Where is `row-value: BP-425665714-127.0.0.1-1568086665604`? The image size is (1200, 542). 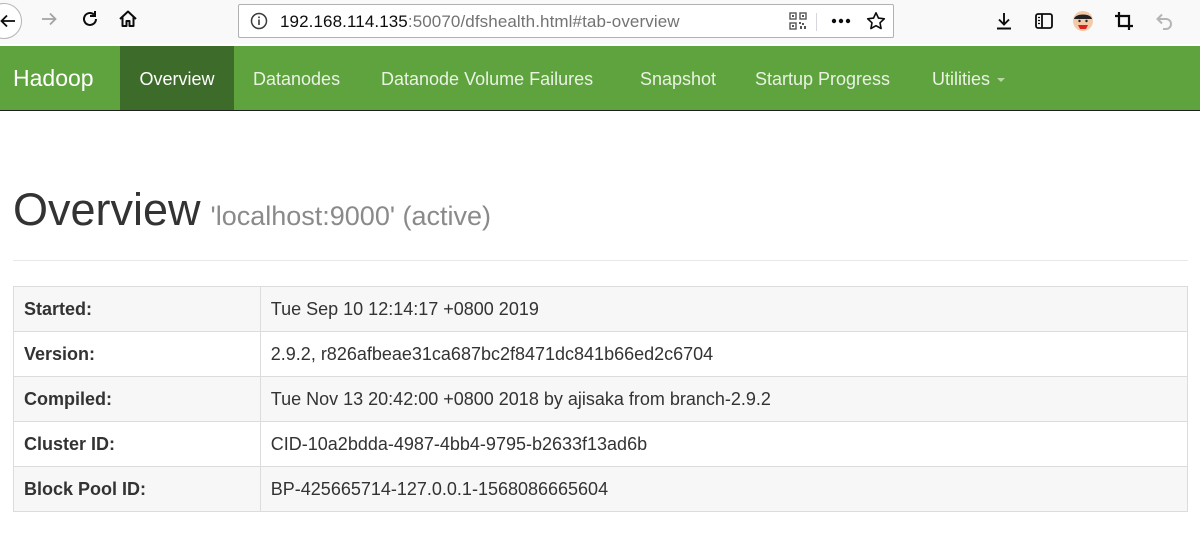 row-value: BP-425665714-127.0.0.1-1568086665604 is located at coordinates (724, 489).